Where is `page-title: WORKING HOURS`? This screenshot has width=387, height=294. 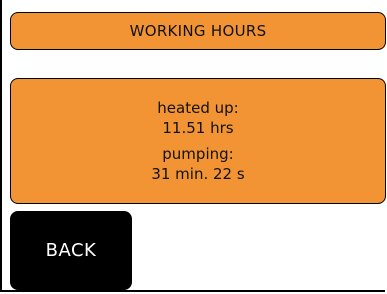
page-title: WORKING HOURS is located at coordinates (198, 31).